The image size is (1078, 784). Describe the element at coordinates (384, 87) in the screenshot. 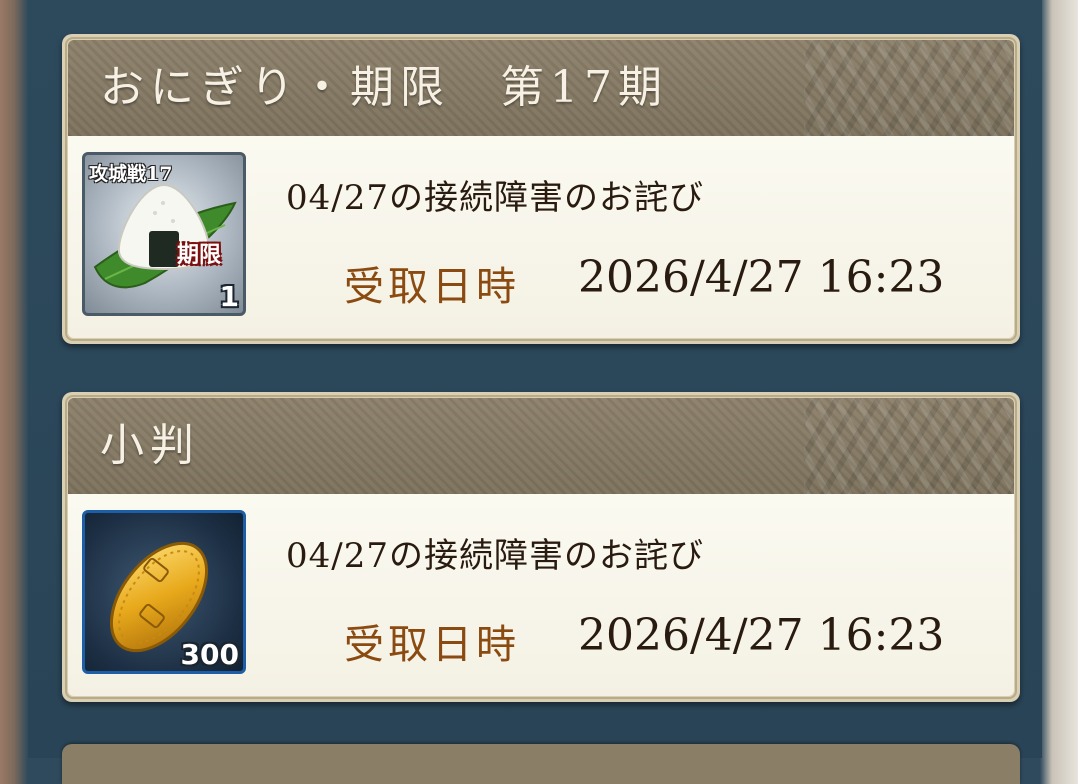

I see `item-title: おにぎり・期限 第17期` at that location.